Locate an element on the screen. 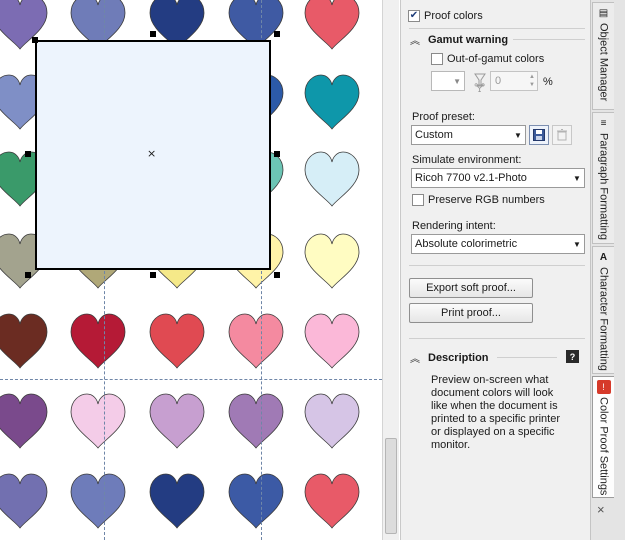 The height and width of the screenshot is (540, 625). opacity-spinbox: 0 ▲ ▼ is located at coordinates (514, 81).